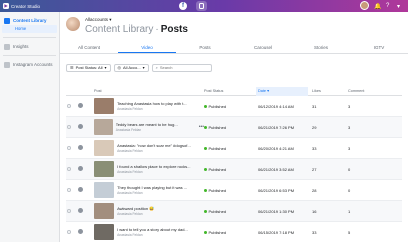  I want to click on post-title: Awkward position 😅, so click(160, 208).